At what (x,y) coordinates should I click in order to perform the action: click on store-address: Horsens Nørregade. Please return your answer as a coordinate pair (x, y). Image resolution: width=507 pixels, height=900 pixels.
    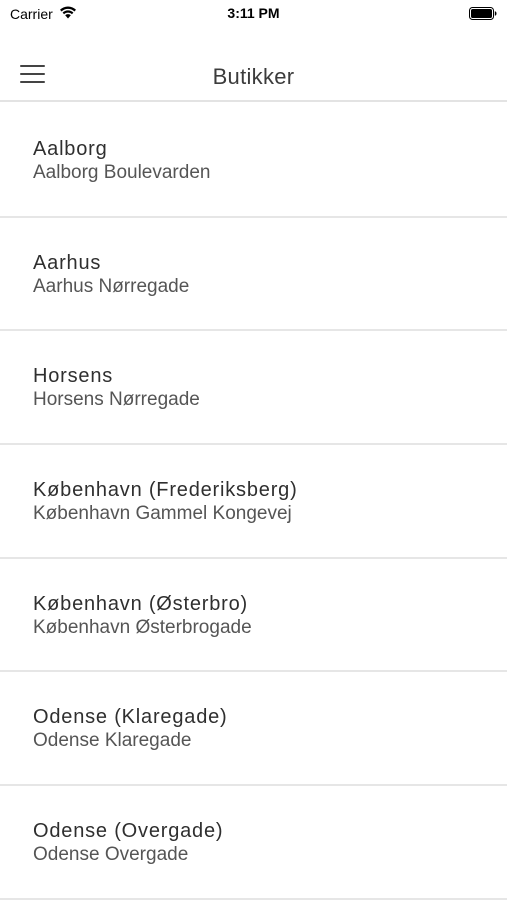
    Looking at the image, I should click on (116, 400).